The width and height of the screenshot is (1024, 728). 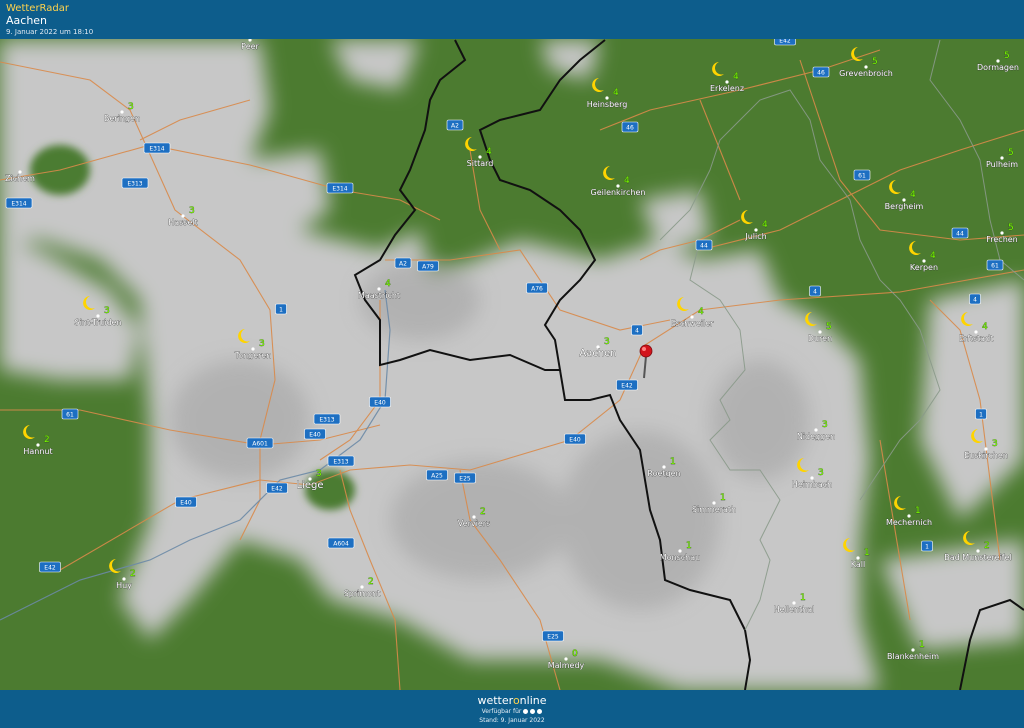 What do you see at coordinates (858, 564) in the screenshot?
I see `city-name: Kall` at bounding box center [858, 564].